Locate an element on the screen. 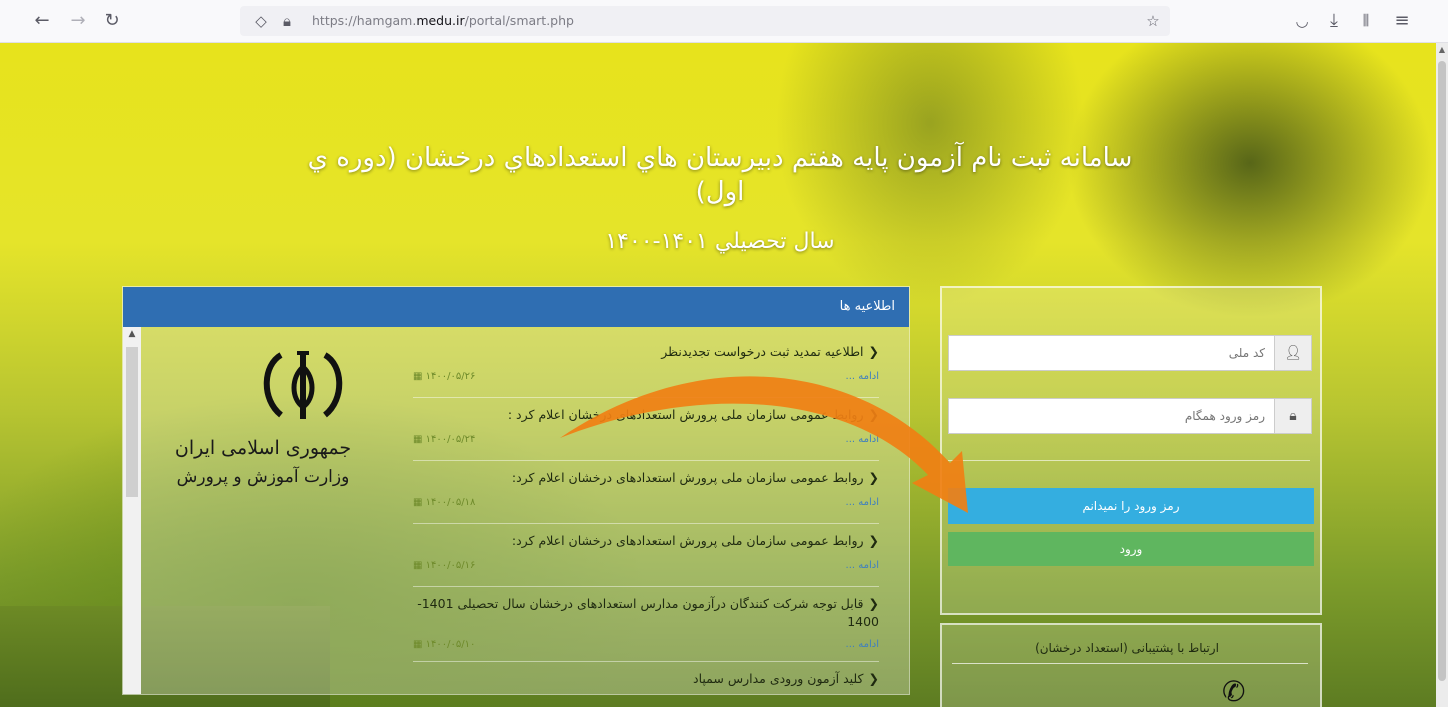 The image size is (1448, 707). announcement-date: ▦ ۱۴۰۰/۰۵/۲۴ is located at coordinates (444, 439).